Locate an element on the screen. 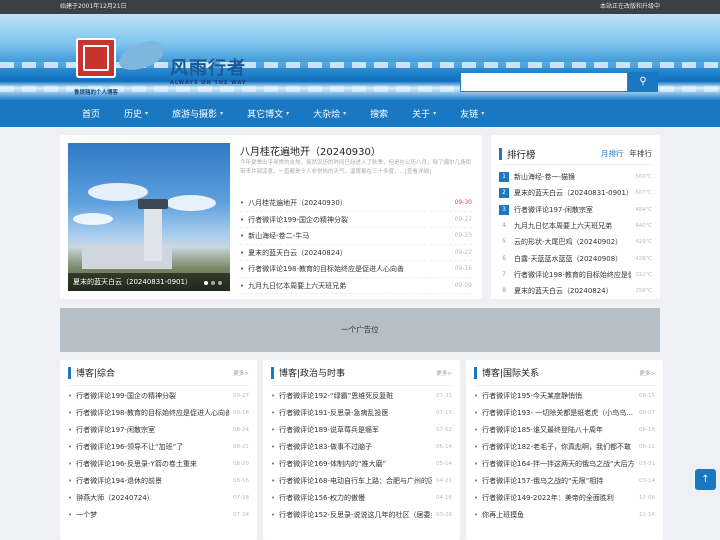  ranking-item: 8 夏末的蓝天白云（20240824） 256℃ is located at coordinates (575, 291).